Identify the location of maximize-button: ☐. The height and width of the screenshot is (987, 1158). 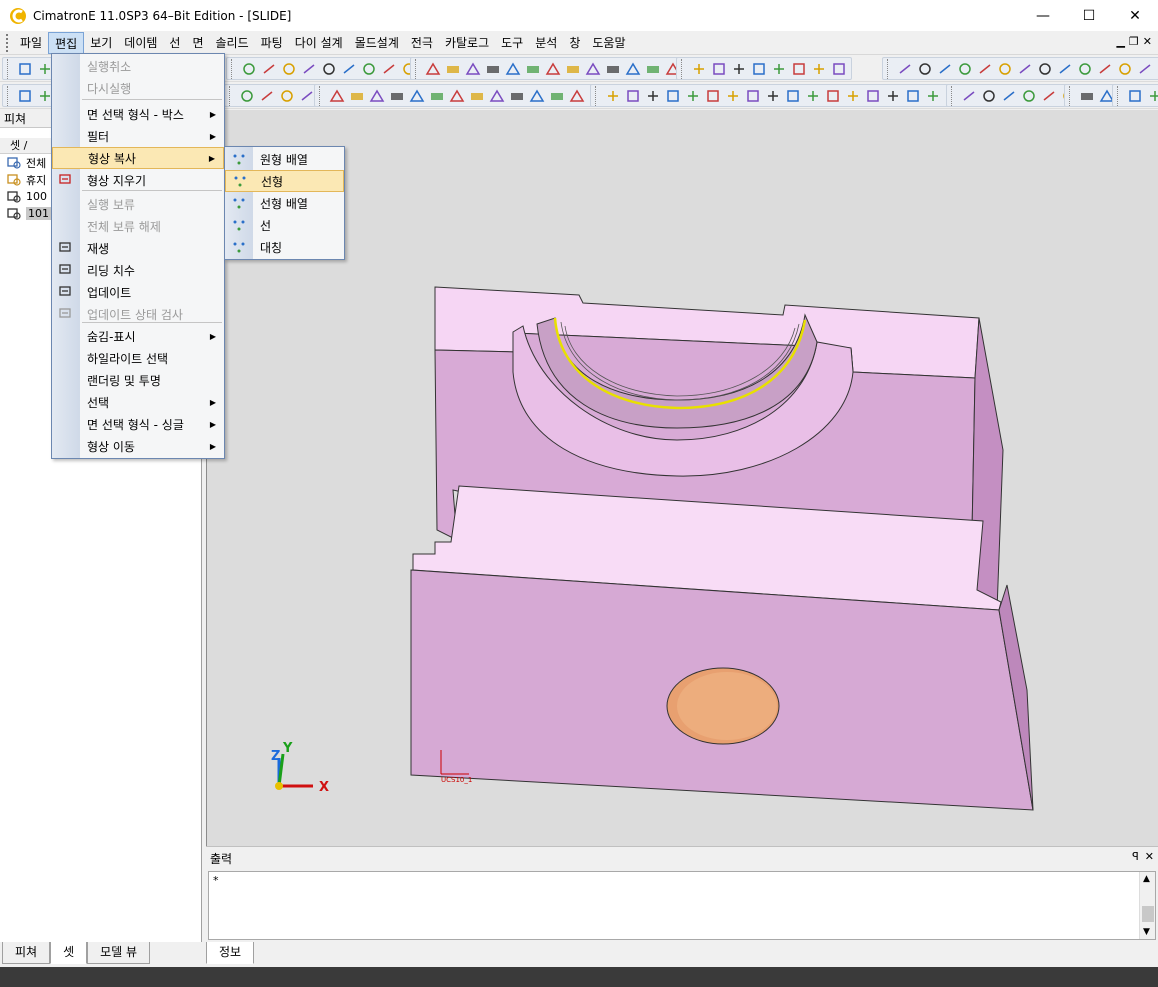
(1089, 15).